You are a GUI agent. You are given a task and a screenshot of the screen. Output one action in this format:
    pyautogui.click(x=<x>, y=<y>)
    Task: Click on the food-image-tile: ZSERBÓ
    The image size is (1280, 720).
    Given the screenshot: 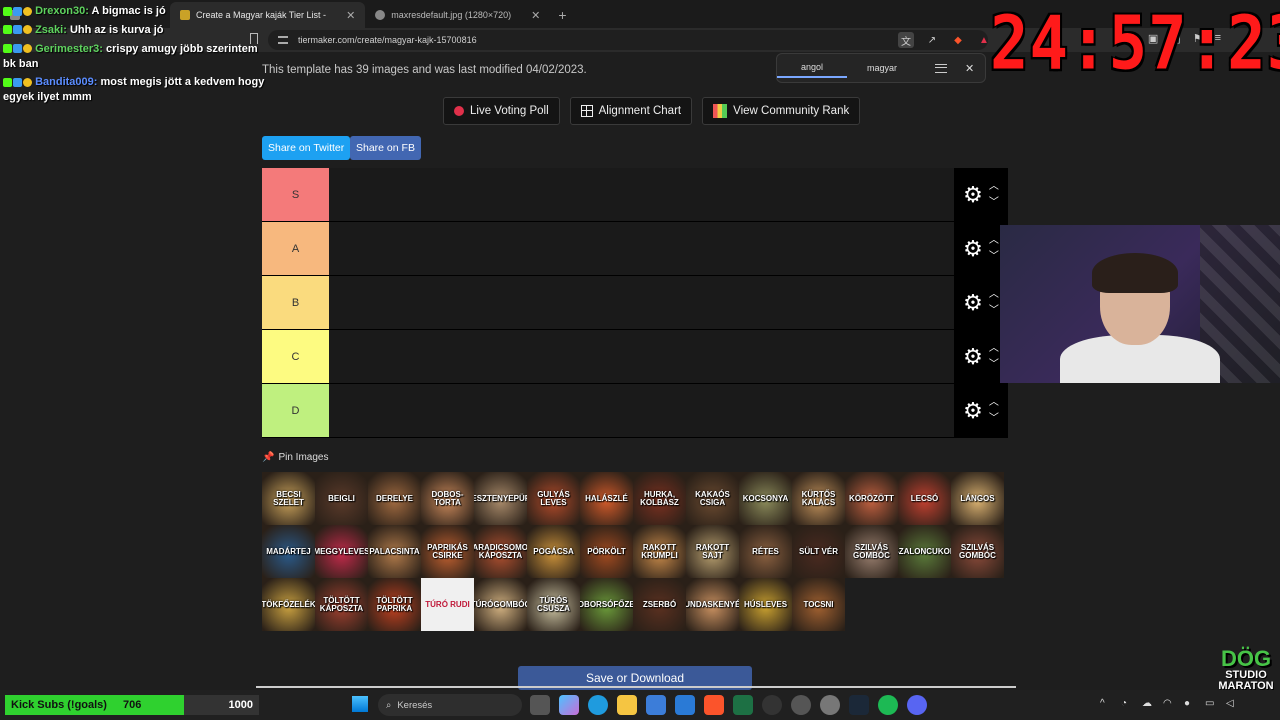 What is the action you would take?
    pyautogui.click(x=659, y=604)
    